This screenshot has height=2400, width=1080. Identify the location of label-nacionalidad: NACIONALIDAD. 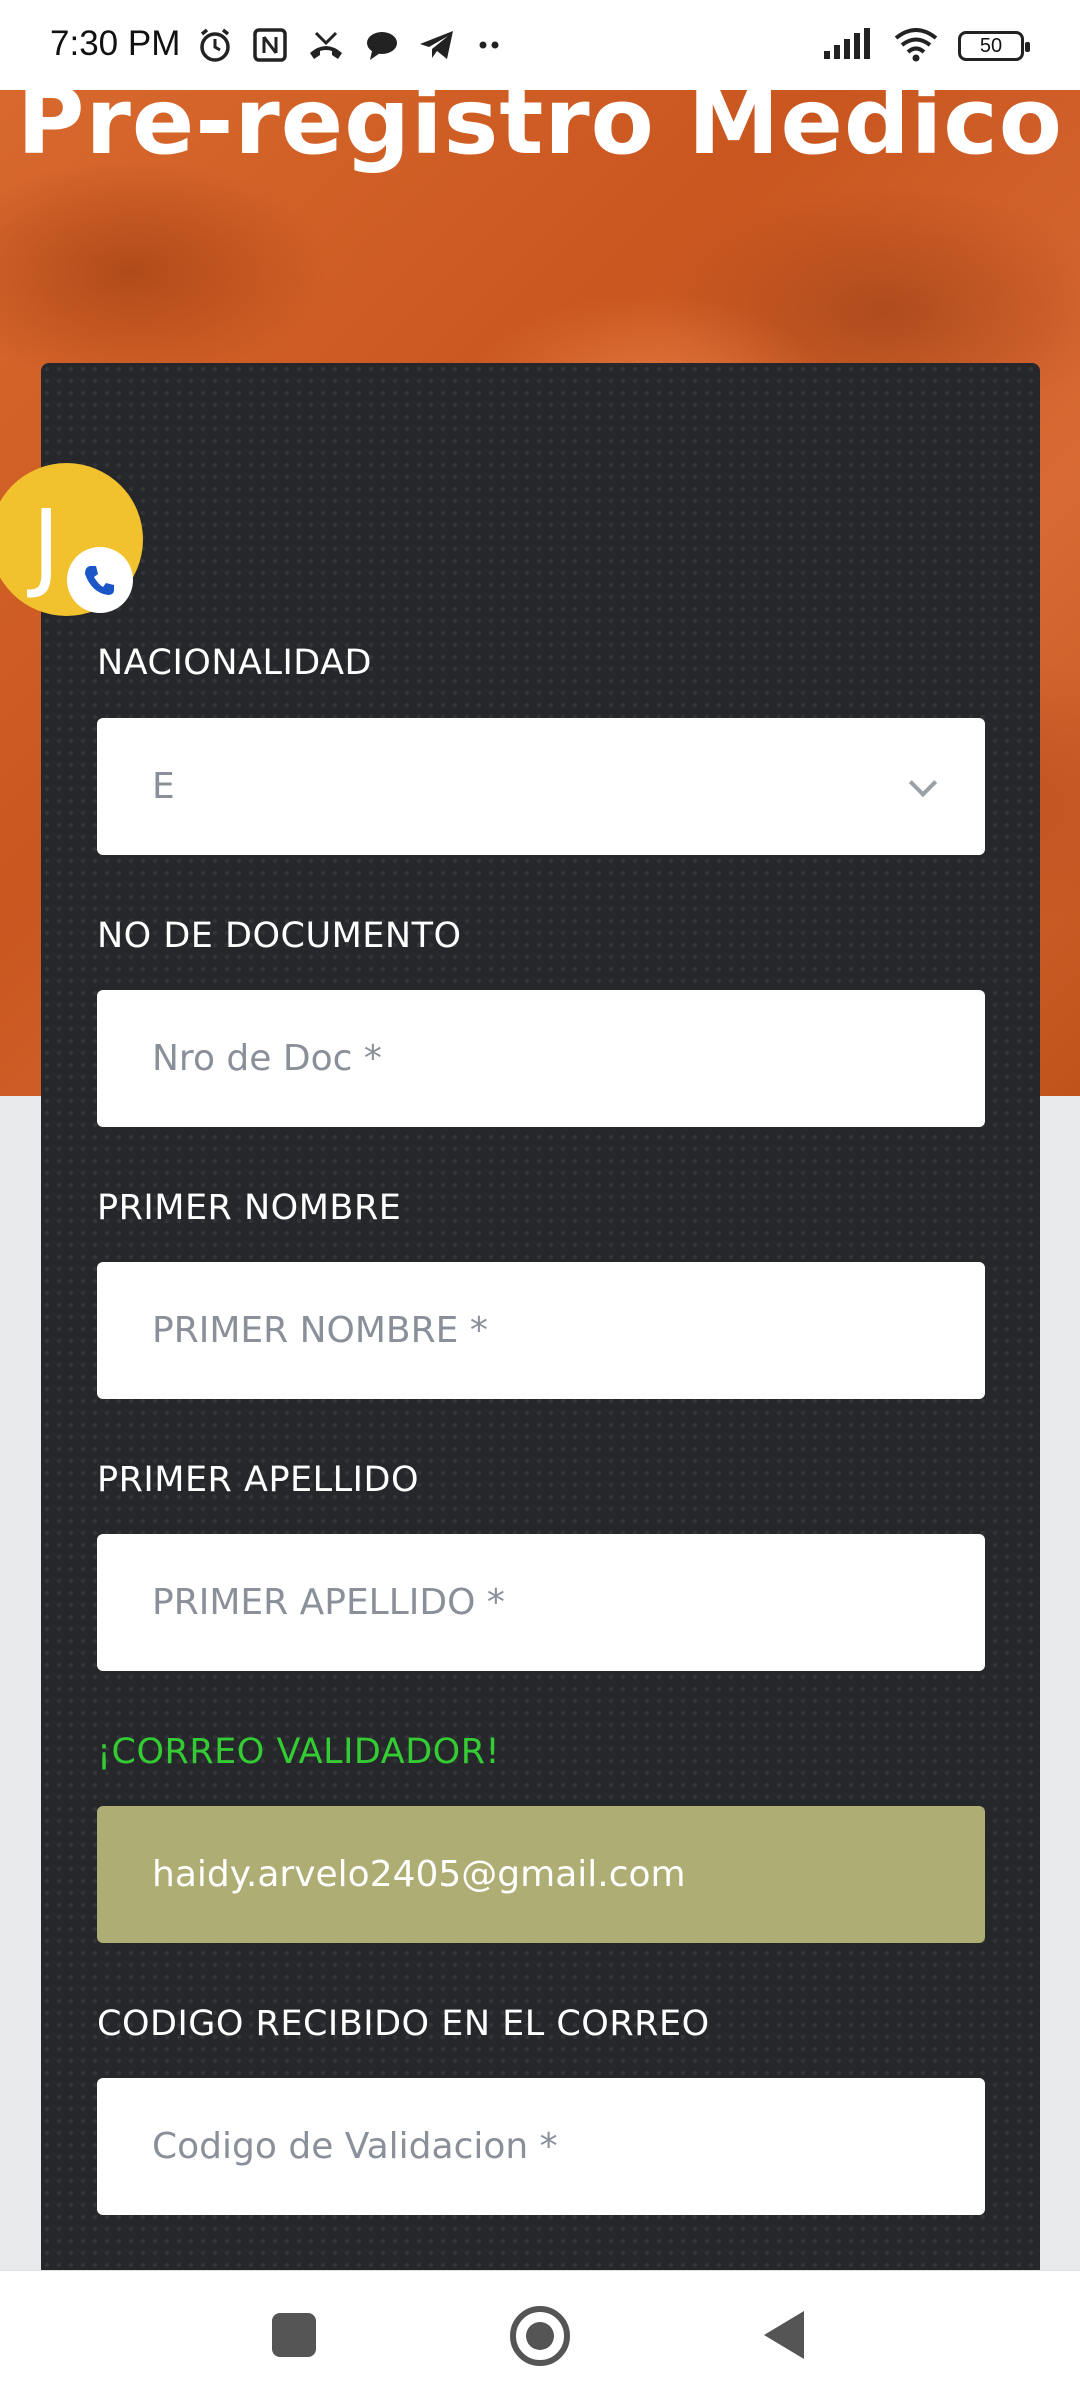
(234, 663).